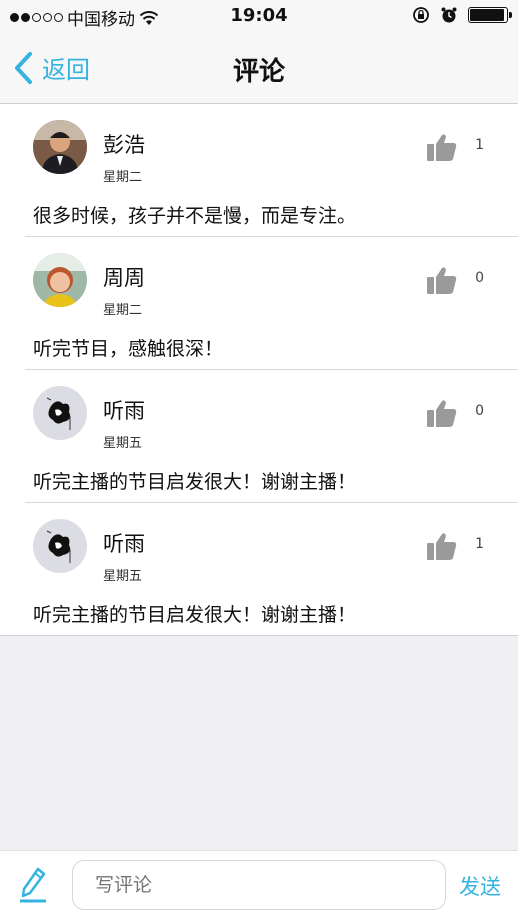 Image resolution: width=518 pixels, height=920 pixels. I want to click on comment-author: 周周, so click(124, 277).